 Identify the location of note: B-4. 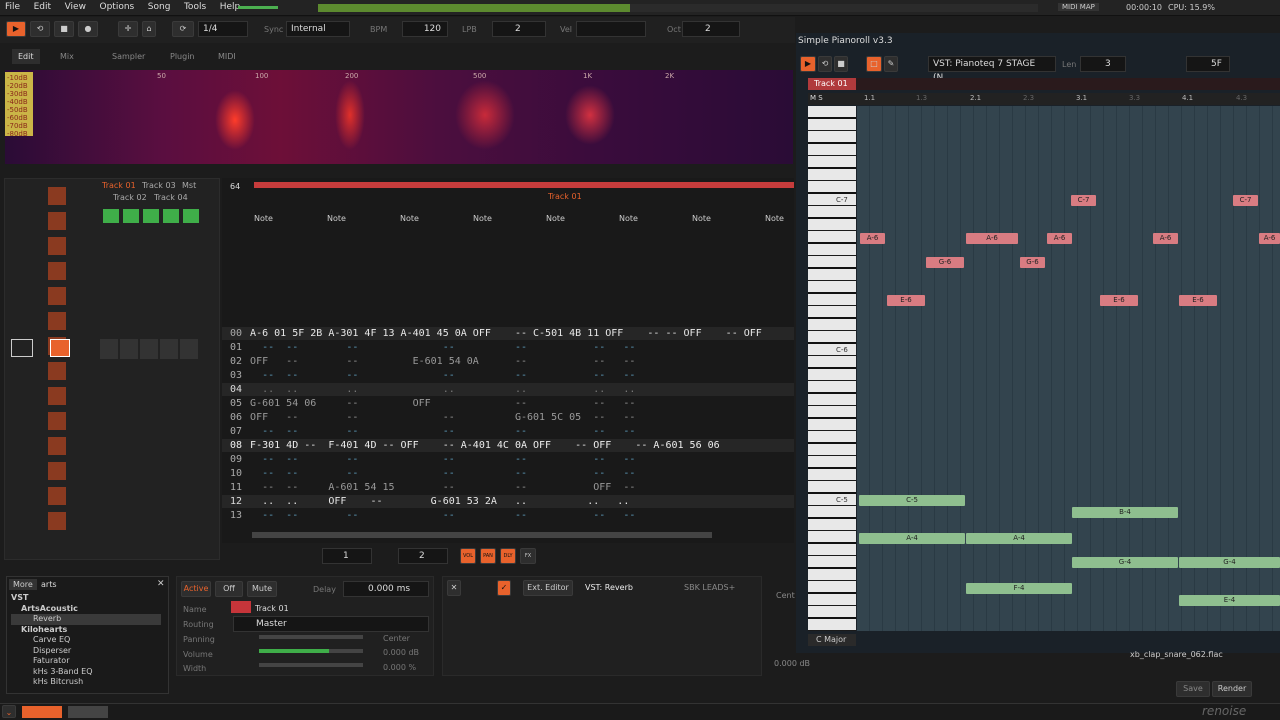
(1125, 512).